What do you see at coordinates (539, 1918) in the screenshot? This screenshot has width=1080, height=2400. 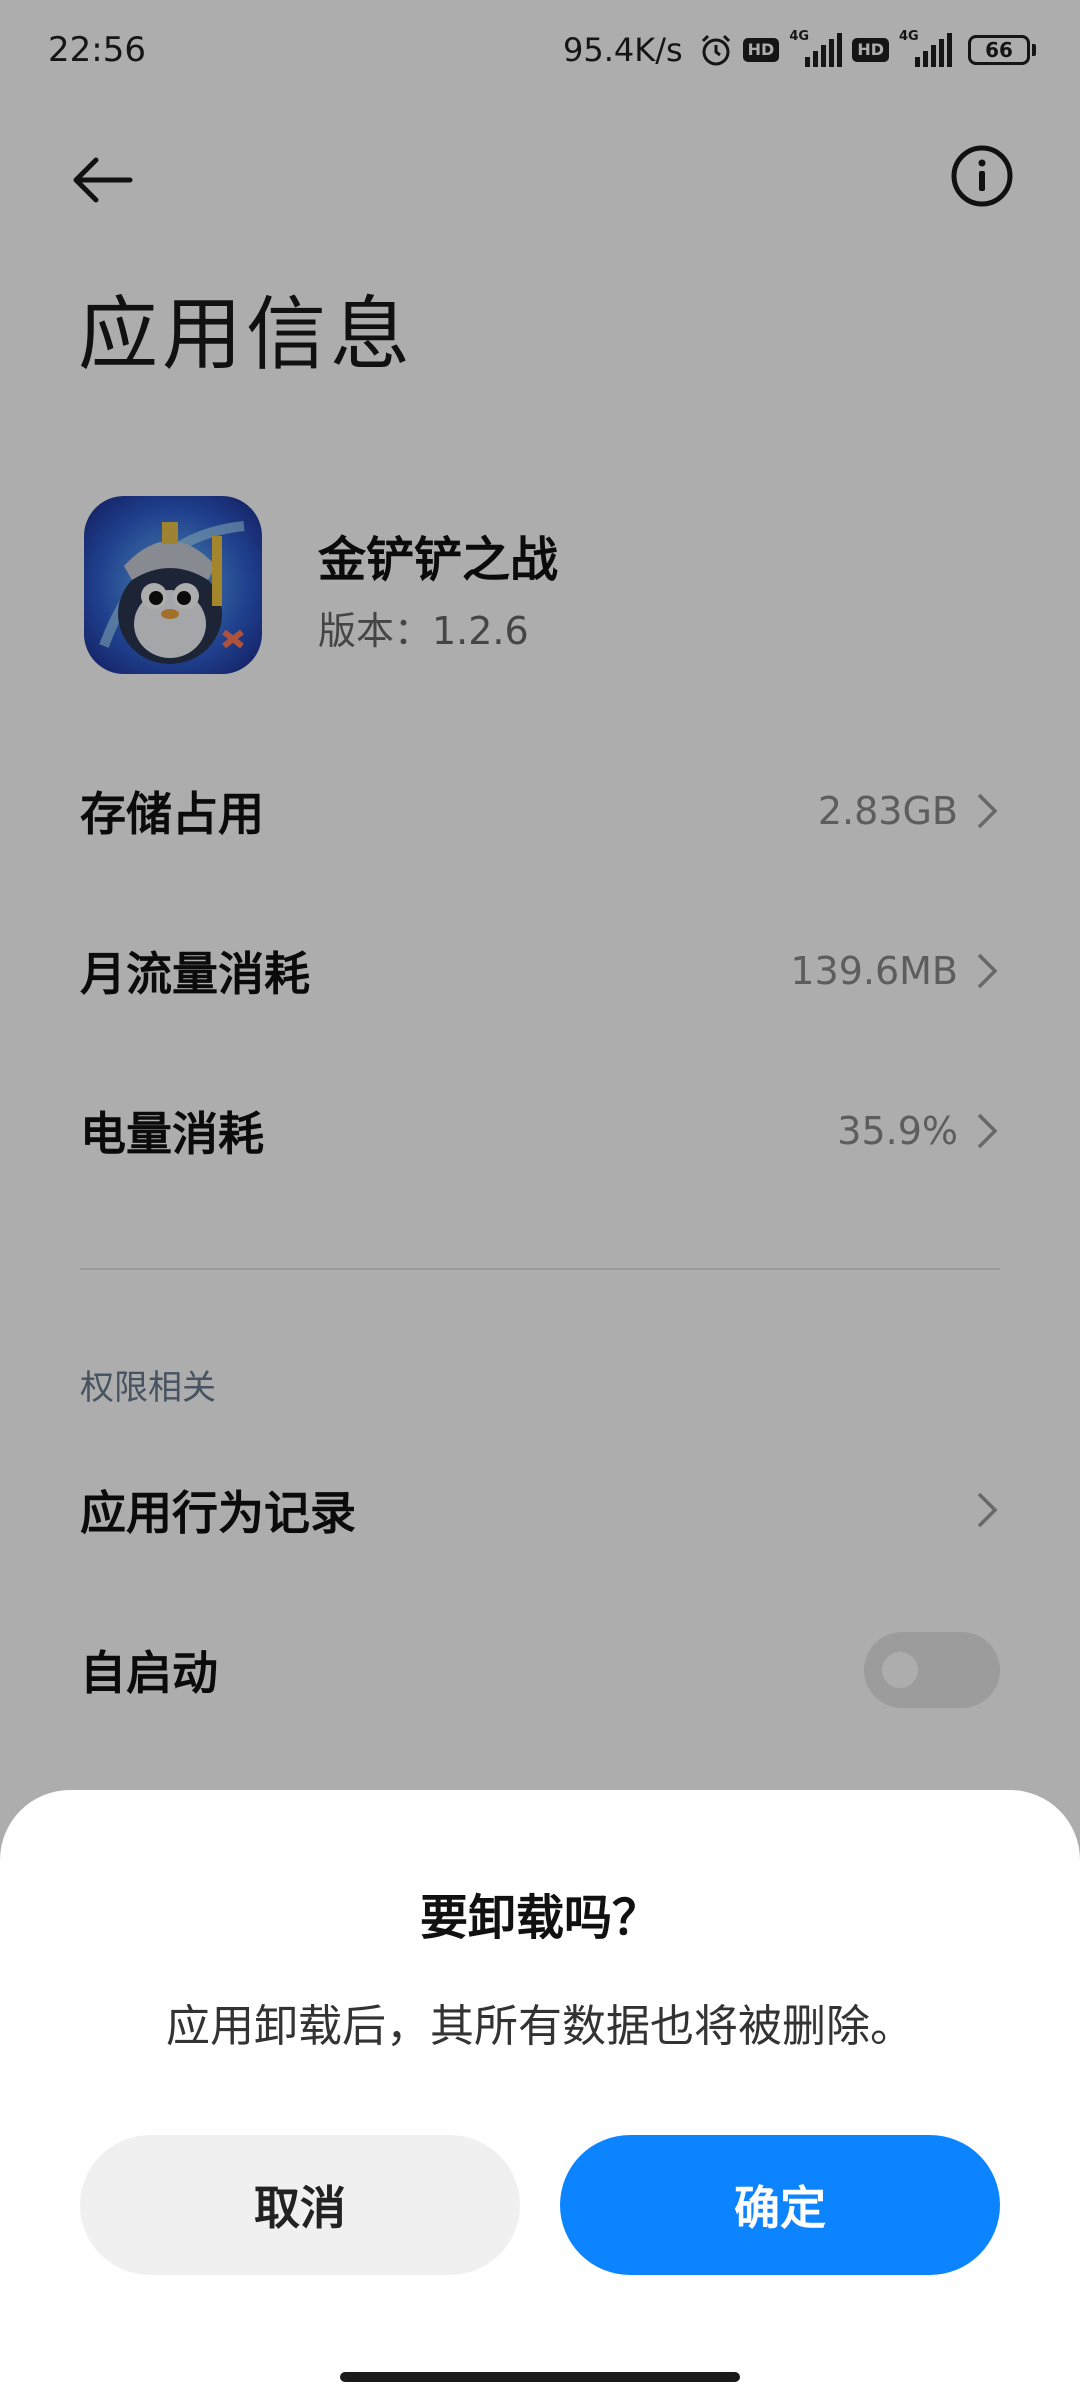 I see `dialog-title: 要卸载吗？` at bounding box center [539, 1918].